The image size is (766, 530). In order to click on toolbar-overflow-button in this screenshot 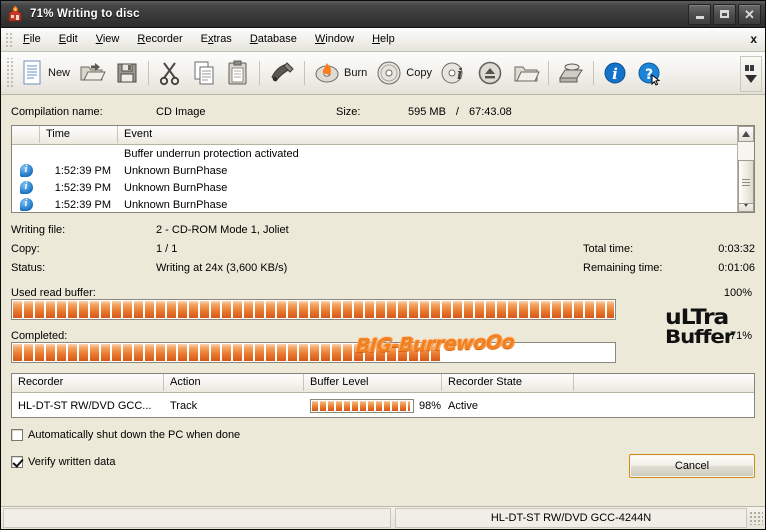, I will do `click(751, 74)`.